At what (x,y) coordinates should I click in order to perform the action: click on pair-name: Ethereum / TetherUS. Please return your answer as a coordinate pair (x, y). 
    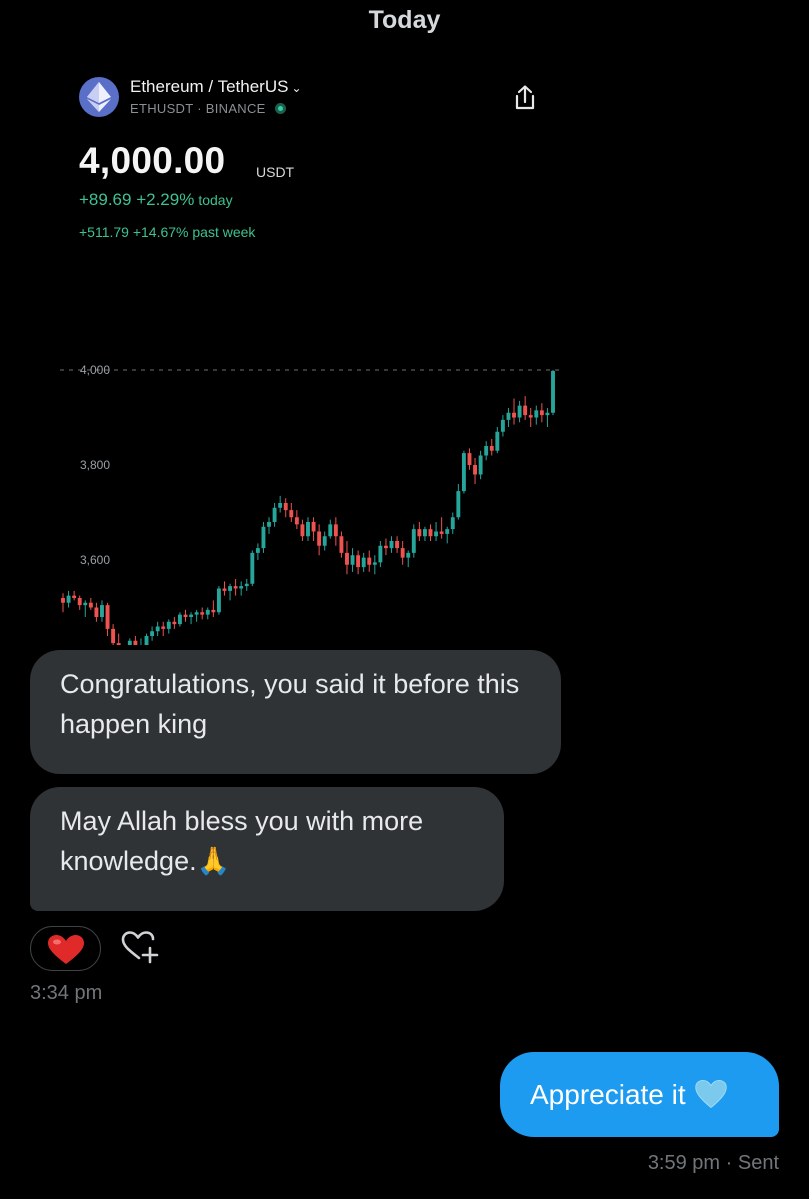
    Looking at the image, I should click on (209, 86).